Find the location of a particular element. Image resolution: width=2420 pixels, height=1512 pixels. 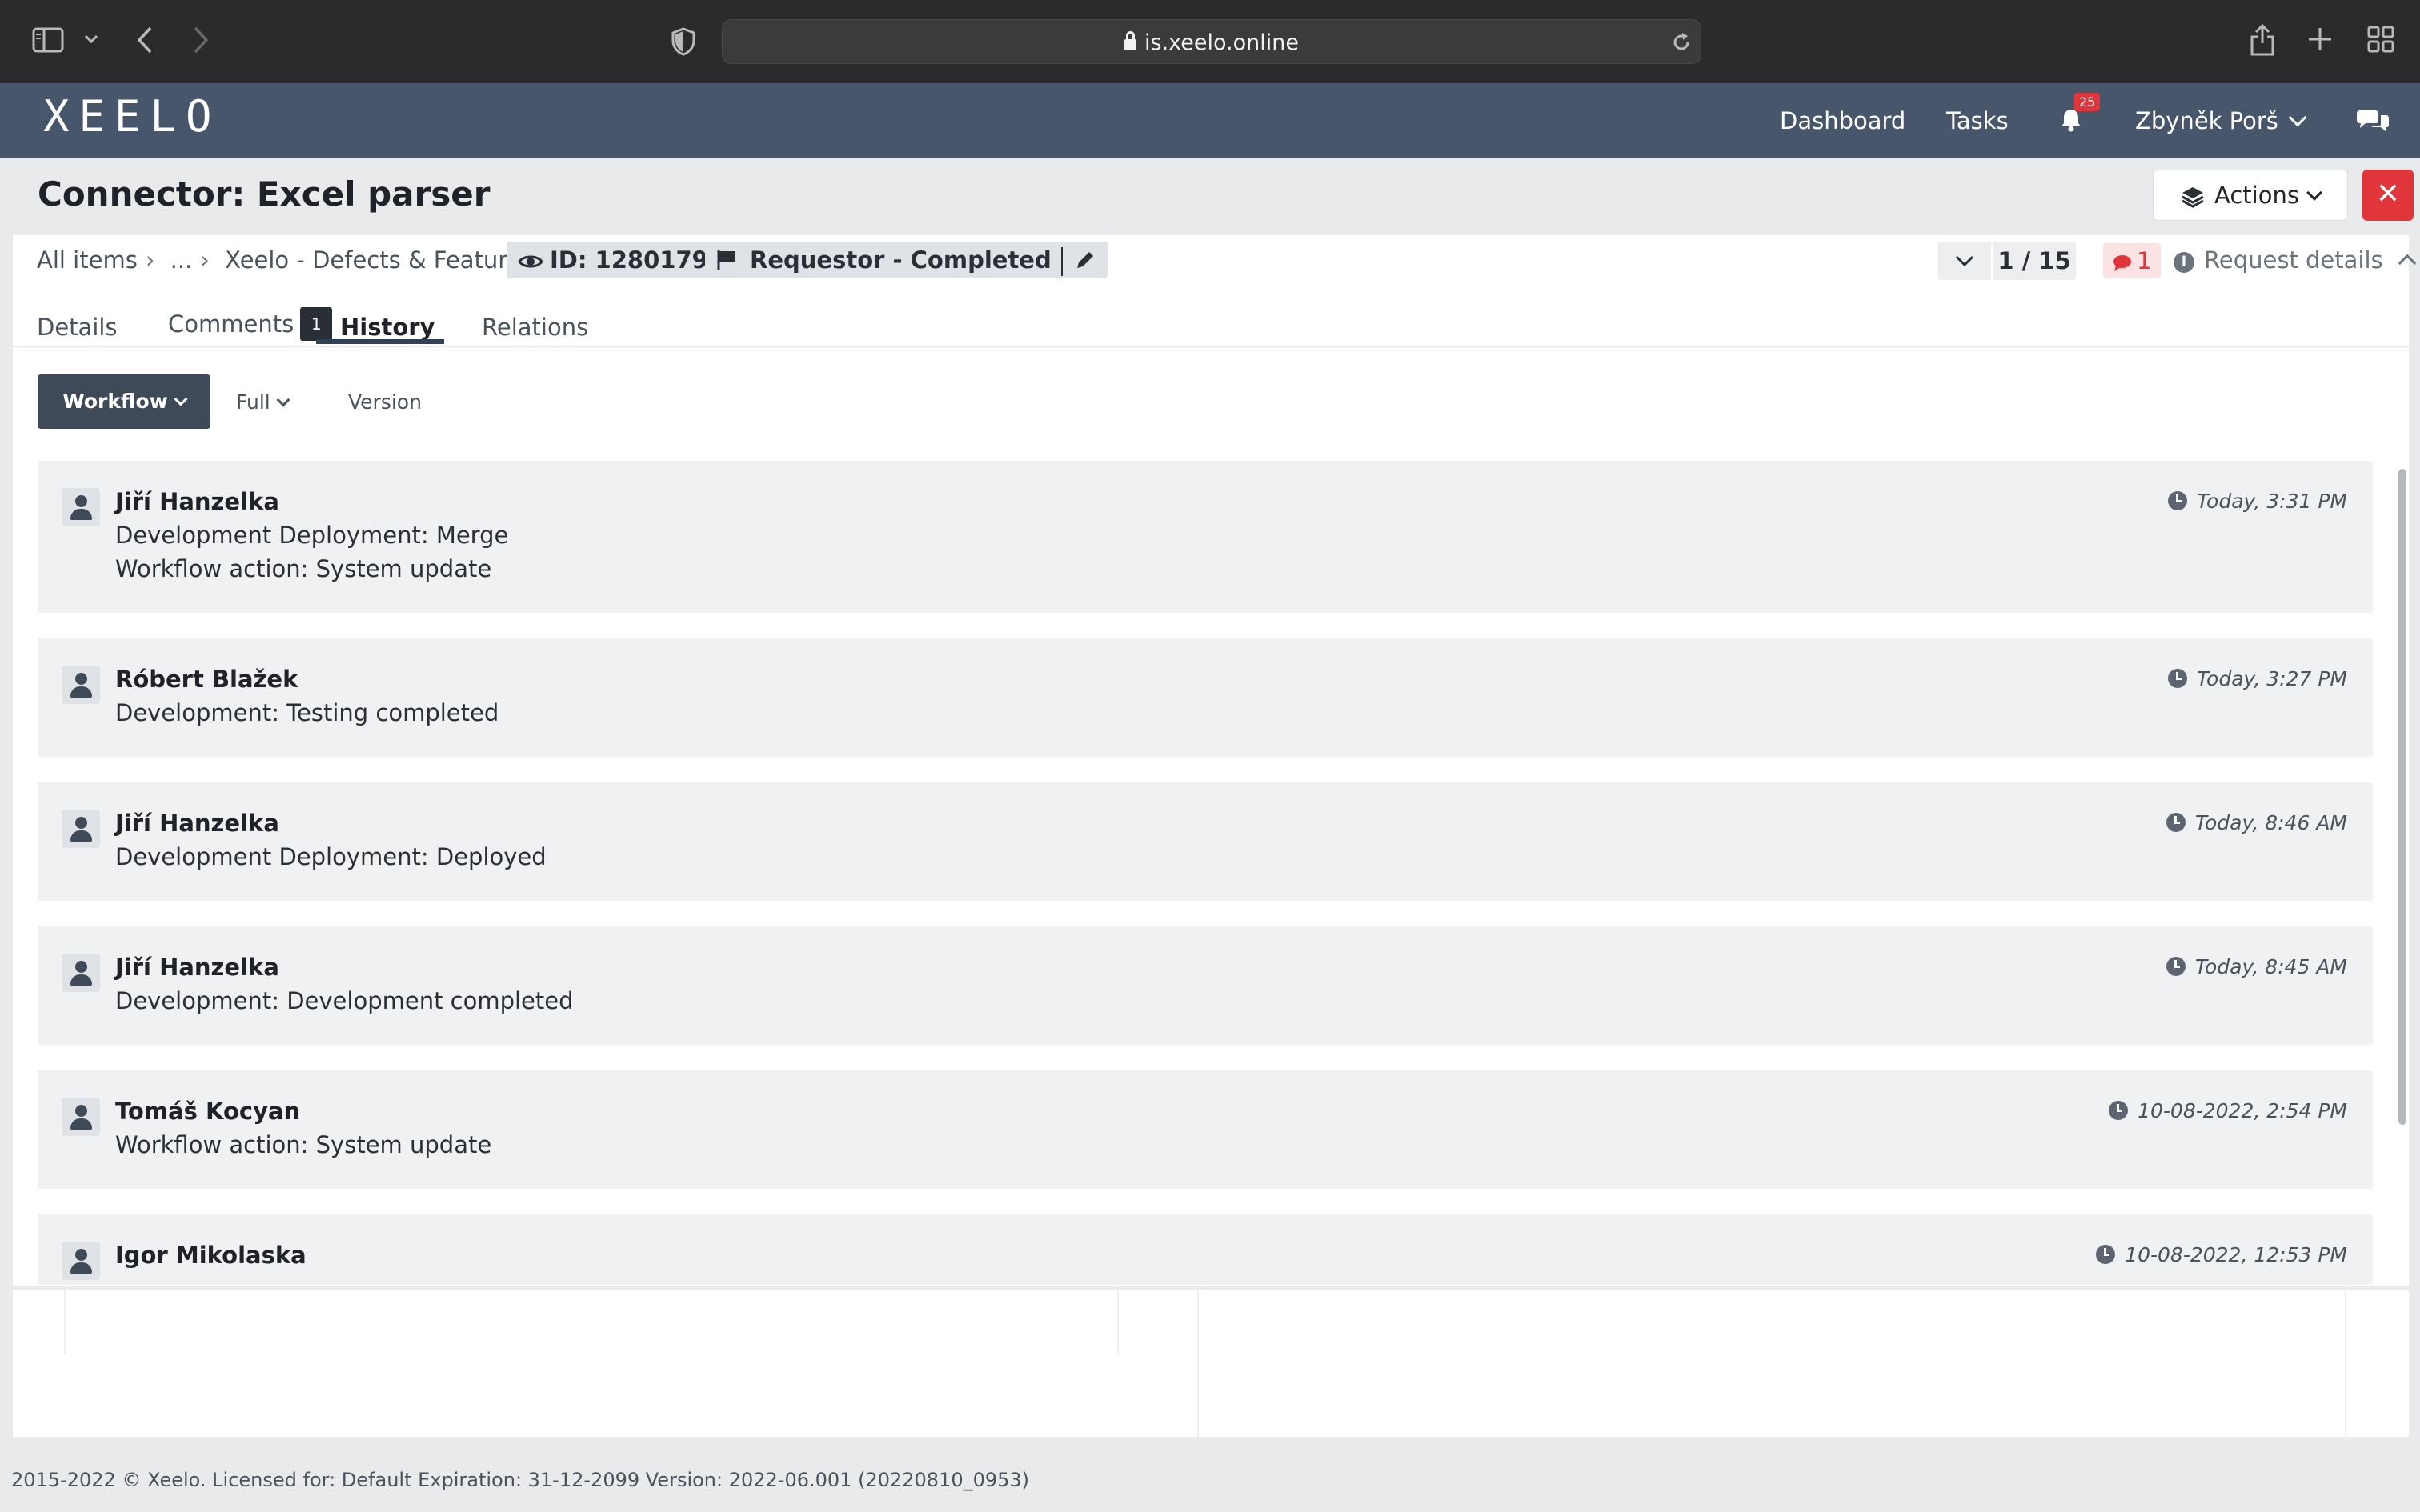

workflow-filter-label: Workflow is located at coordinates (115, 401).